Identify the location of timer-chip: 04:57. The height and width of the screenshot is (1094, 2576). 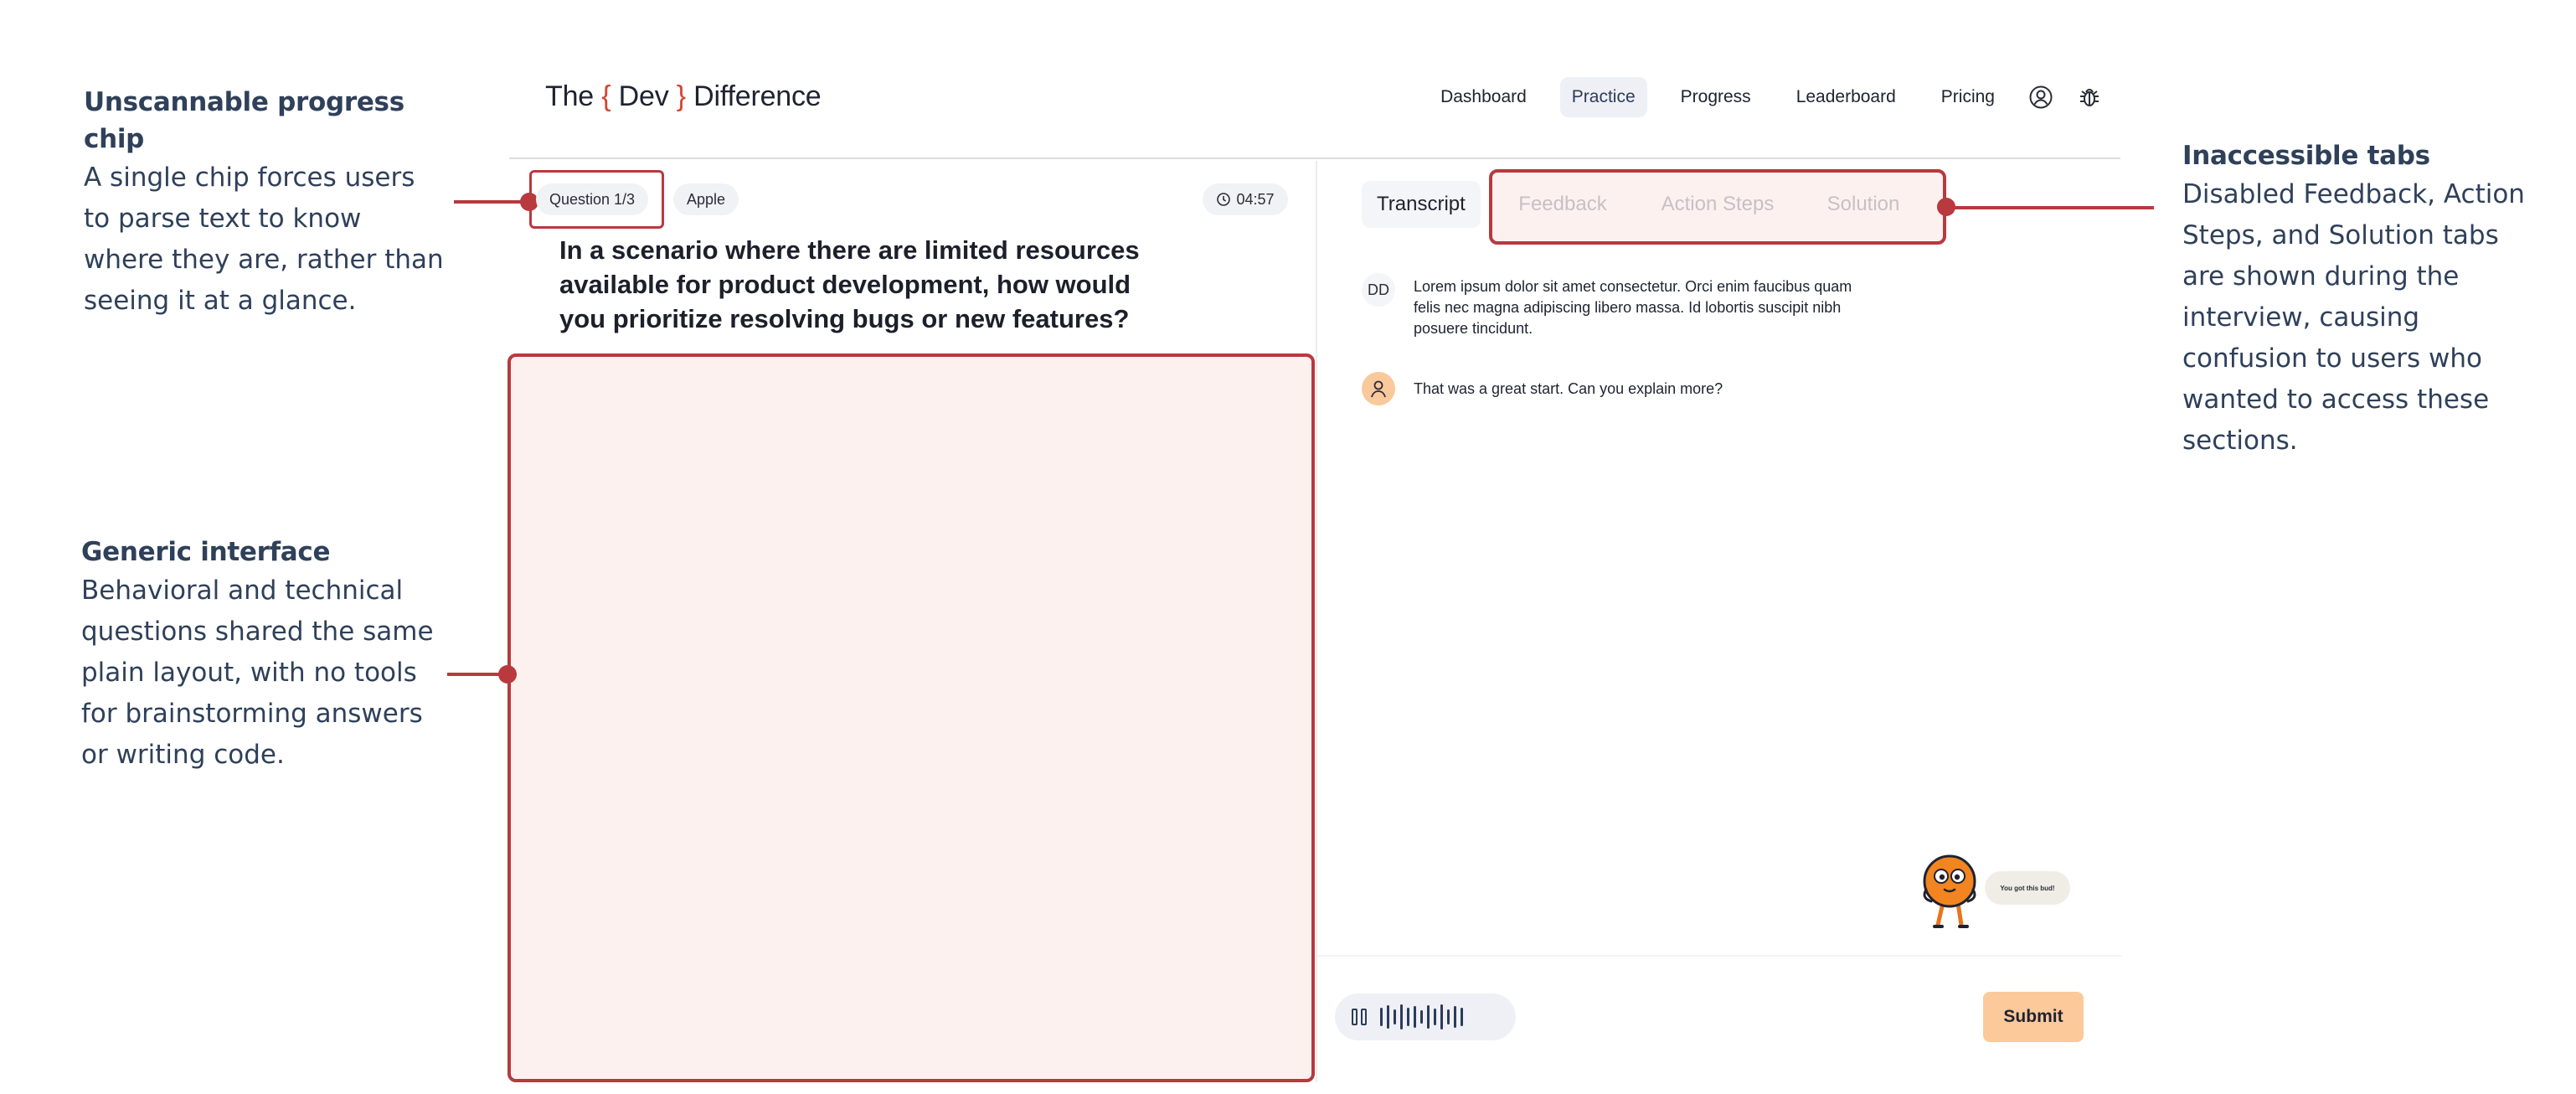
(1245, 199).